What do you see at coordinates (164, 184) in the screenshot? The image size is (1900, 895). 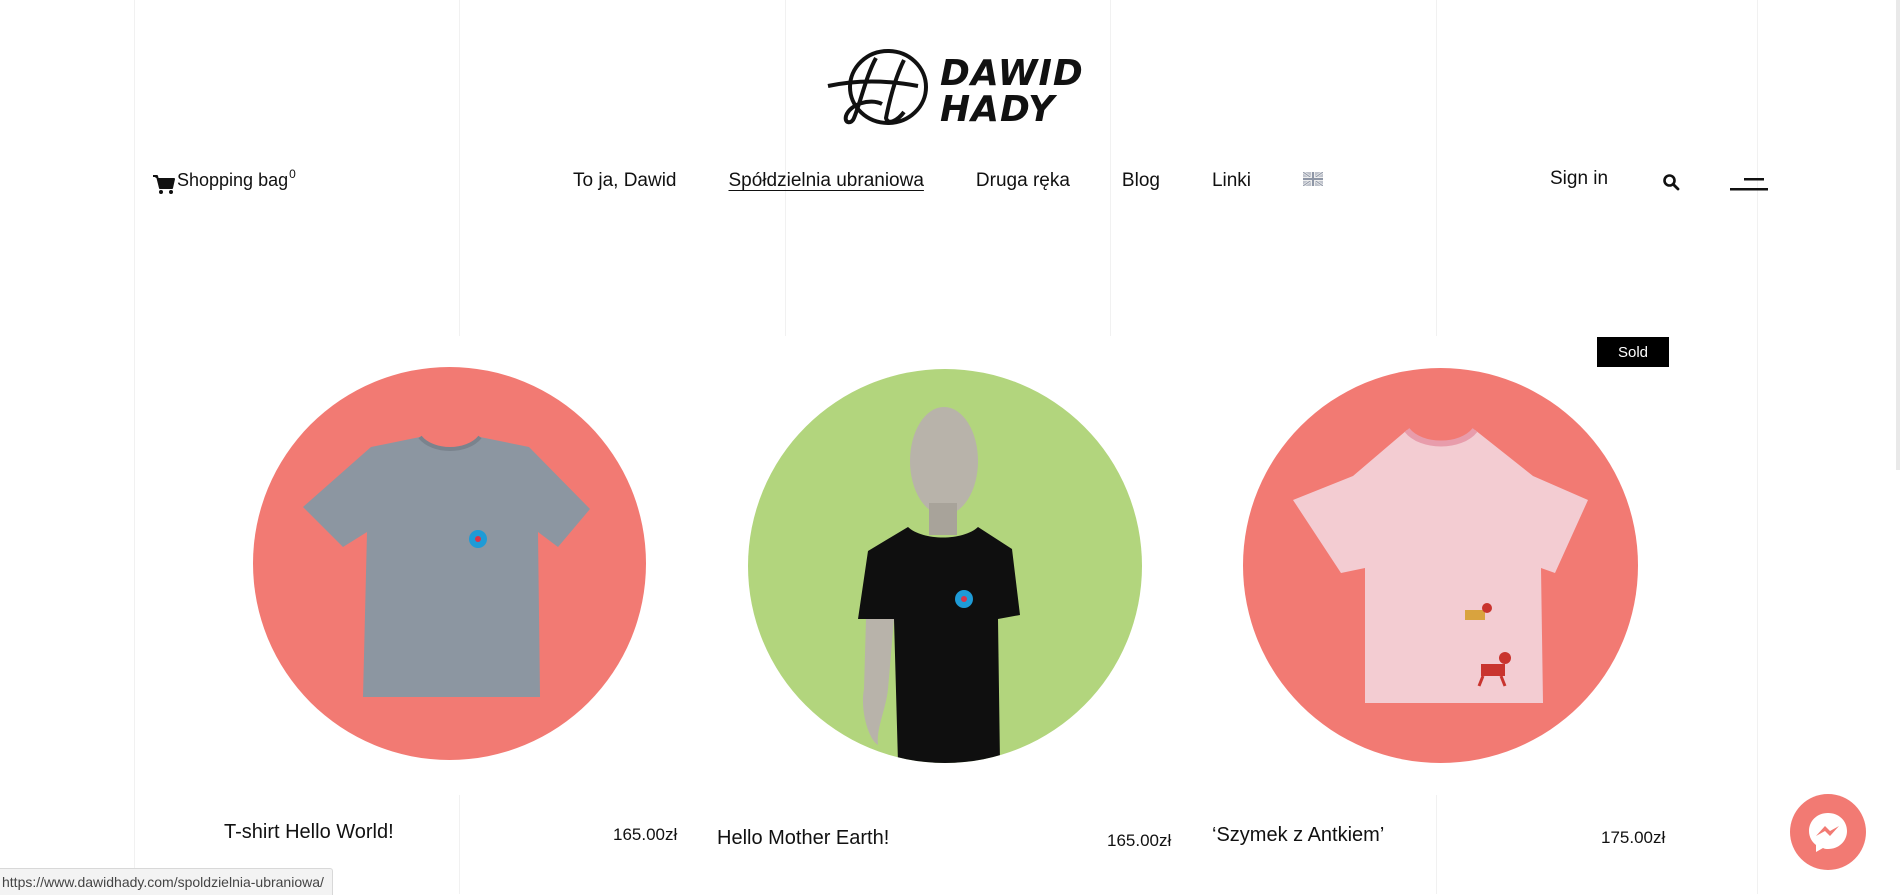 I see `cart-icon` at bounding box center [164, 184].